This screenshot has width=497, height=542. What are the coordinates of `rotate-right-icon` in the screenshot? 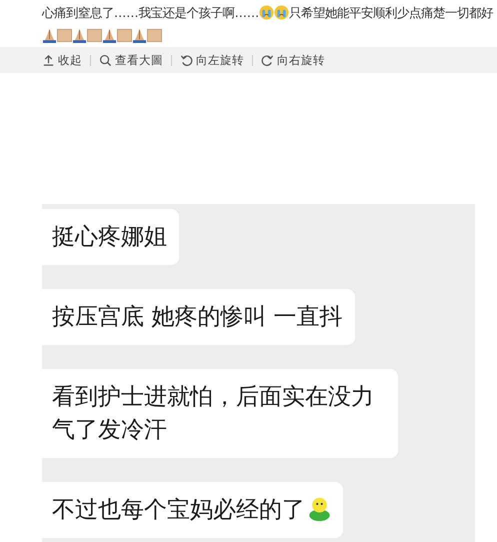 It's located at (267, 60).